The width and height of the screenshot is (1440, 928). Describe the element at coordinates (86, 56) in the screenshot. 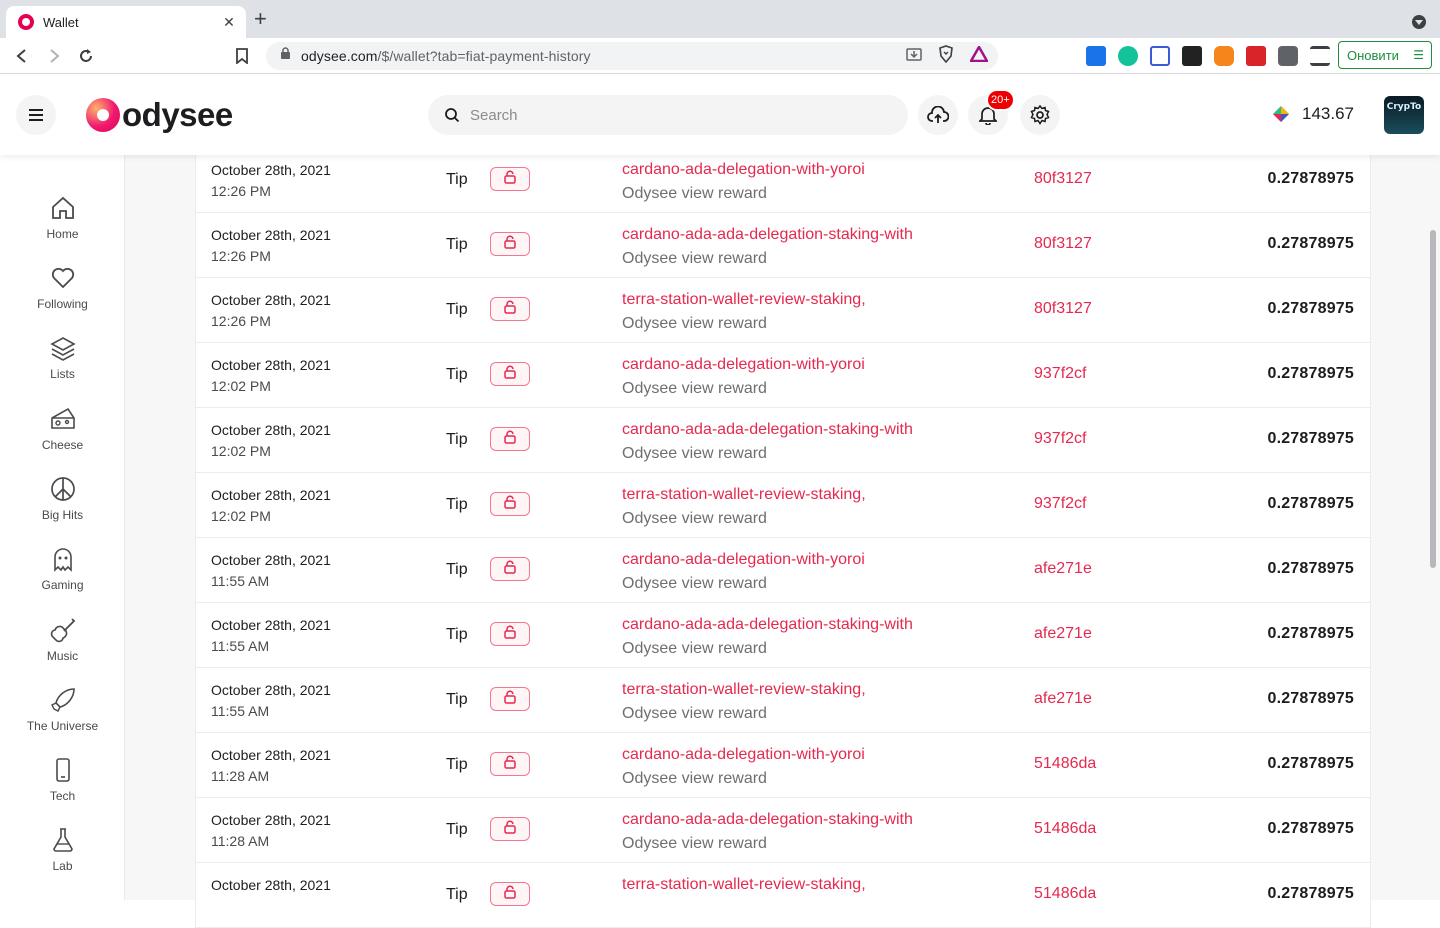

I see `reload-button` at that location.